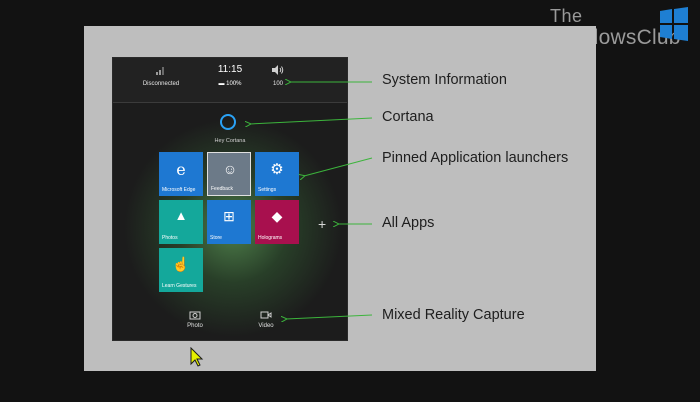 This screenshot has width=700, height=402. Describe the element at coordinates (408, 223) in the screenshot. I see `annotation-all-apps: All Apps` at that location.